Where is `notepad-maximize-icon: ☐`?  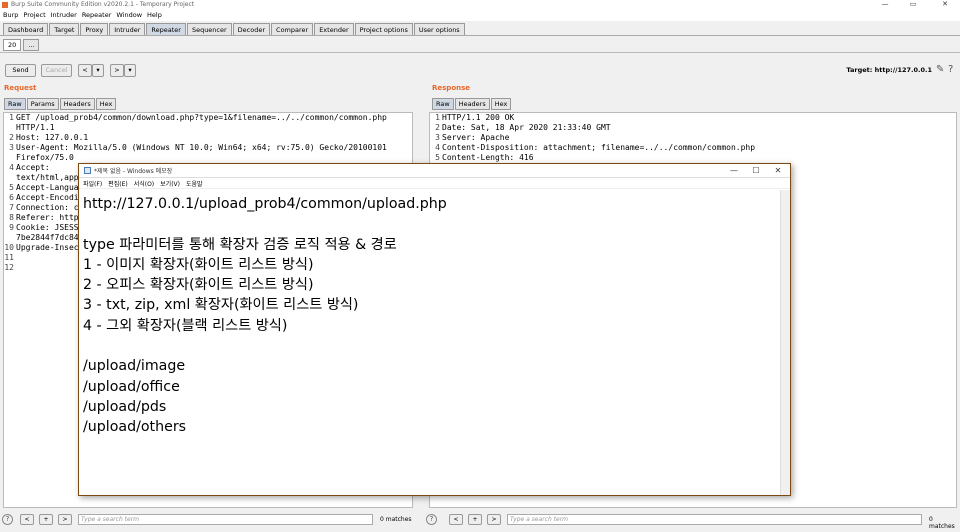
notepad-maximize-icon: ☐ is located at coordinates (756, 171).